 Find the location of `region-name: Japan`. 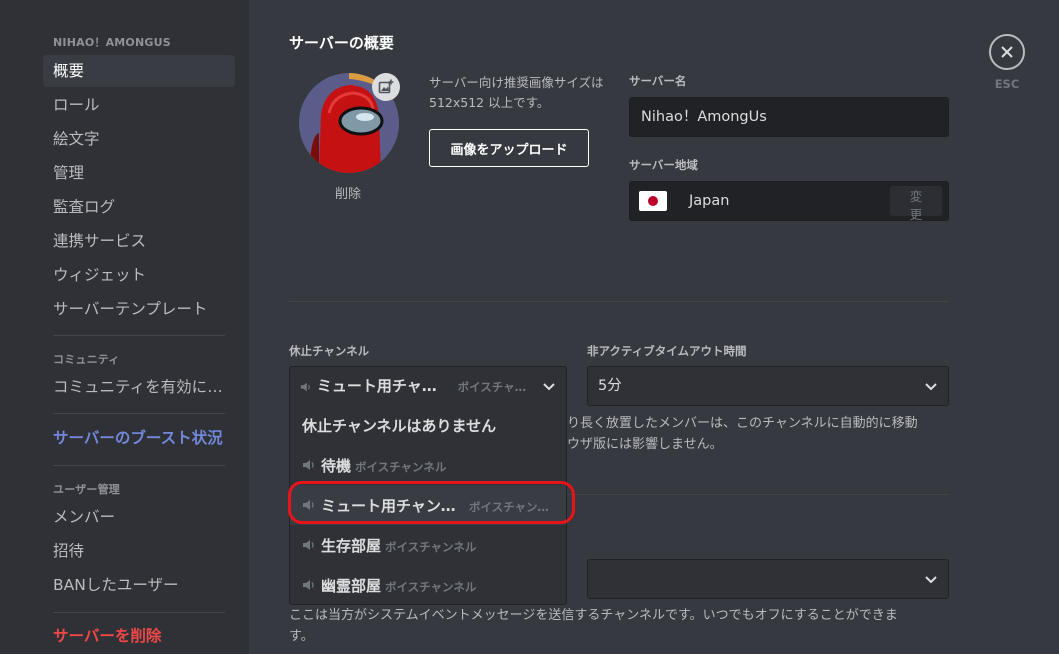

region-name: Japan is located at coordinates (709, 201).